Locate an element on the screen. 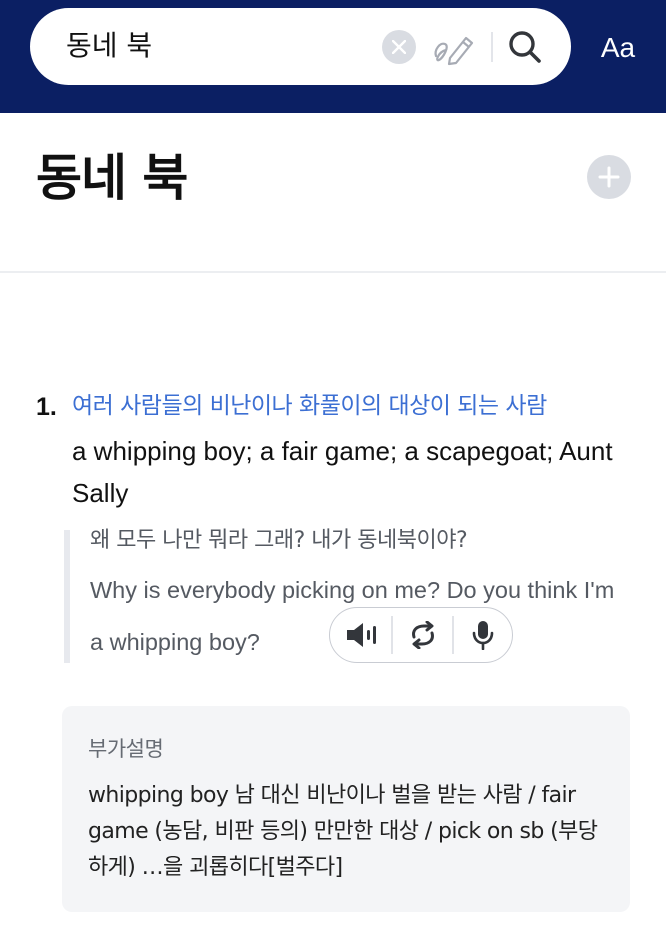  add-to-wordbook-button is located at coordinates (609, 177).